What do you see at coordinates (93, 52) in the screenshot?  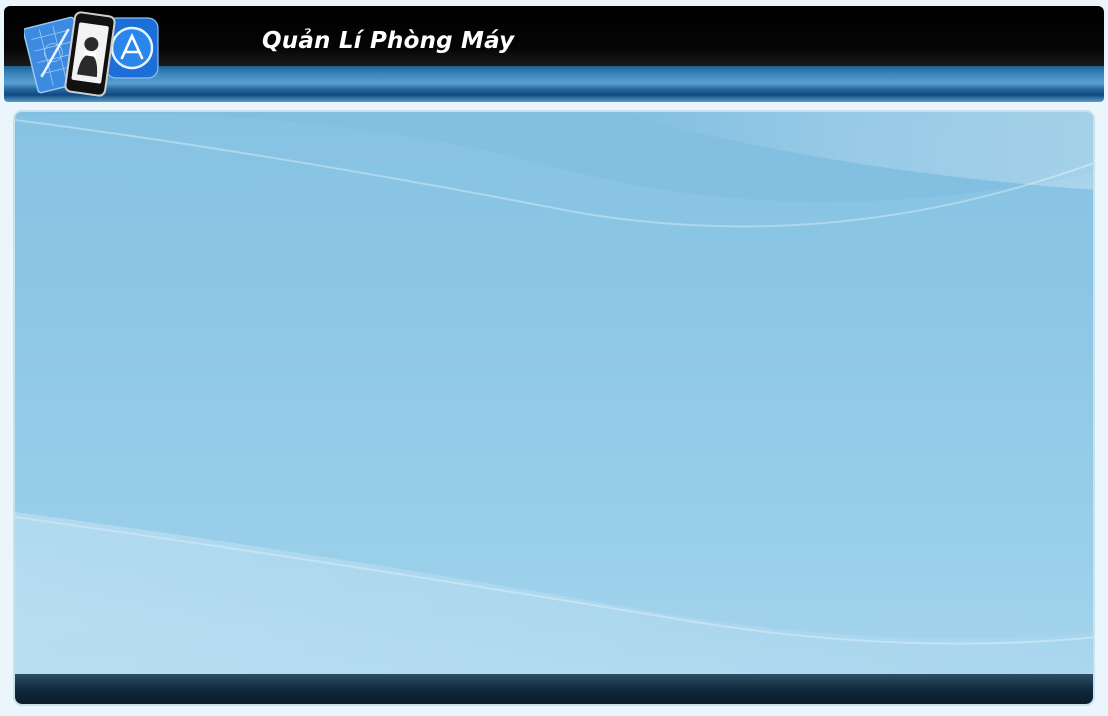 I see `app-logo-icon` at bounding box center [93, 52].